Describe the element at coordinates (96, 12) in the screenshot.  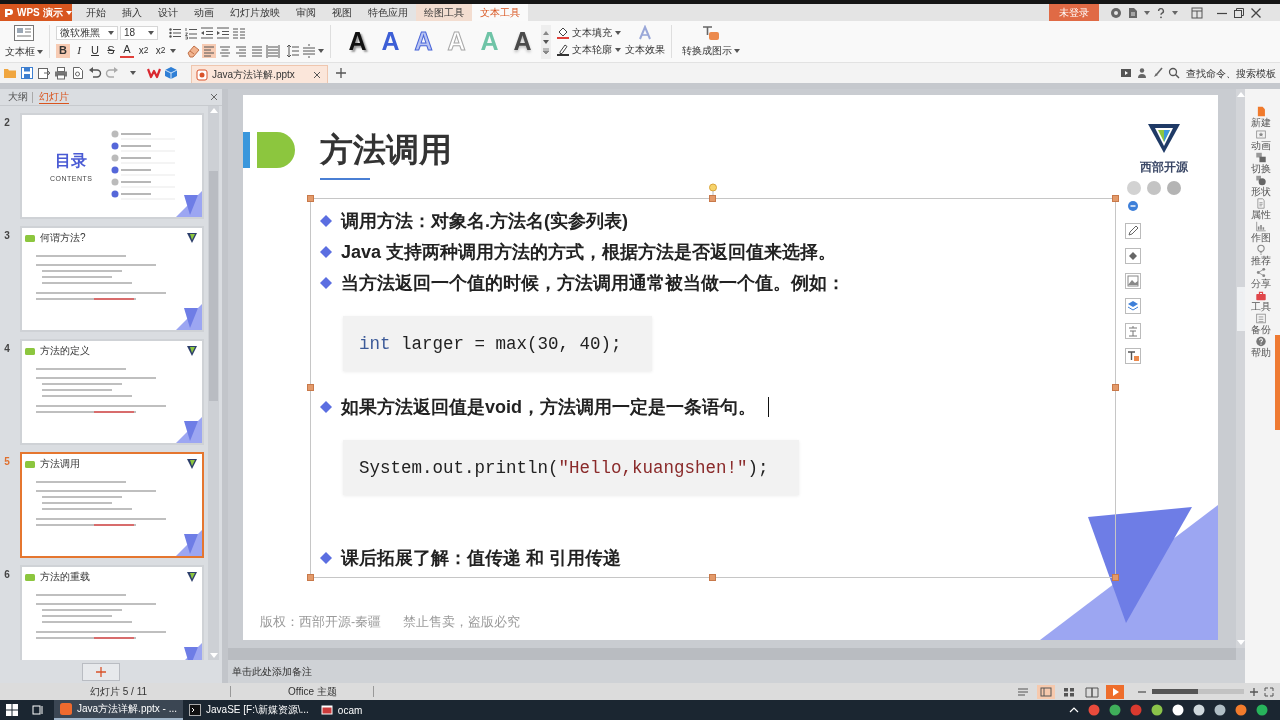
I see `ribbon-tab: 开始` at that location.